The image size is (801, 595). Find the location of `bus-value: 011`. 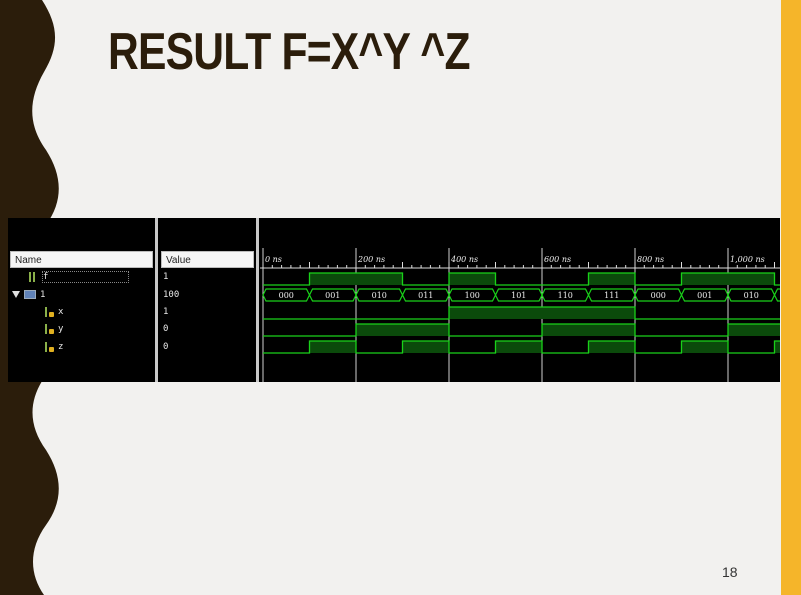

bus-value: 011 is located at coordinates (425, 295).